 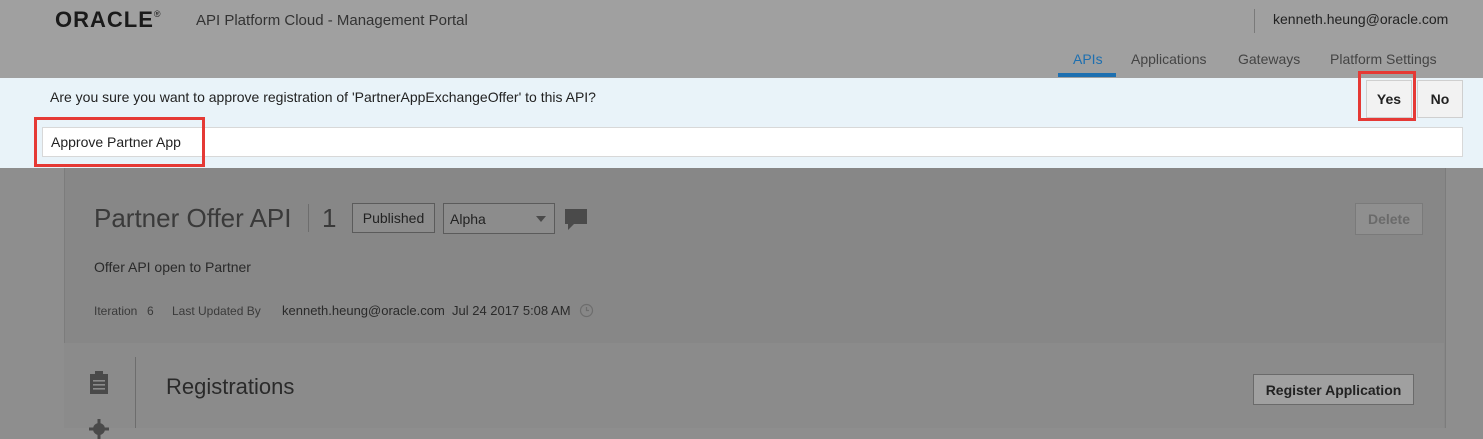 I want to click on api-version: 1, so click(x=329, y=218).